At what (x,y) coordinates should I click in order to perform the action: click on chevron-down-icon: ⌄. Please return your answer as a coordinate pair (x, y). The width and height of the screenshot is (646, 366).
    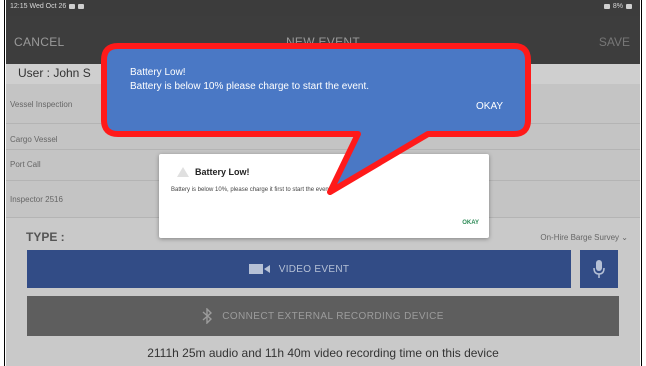
    Looking at the image, I should click on (624, 237).